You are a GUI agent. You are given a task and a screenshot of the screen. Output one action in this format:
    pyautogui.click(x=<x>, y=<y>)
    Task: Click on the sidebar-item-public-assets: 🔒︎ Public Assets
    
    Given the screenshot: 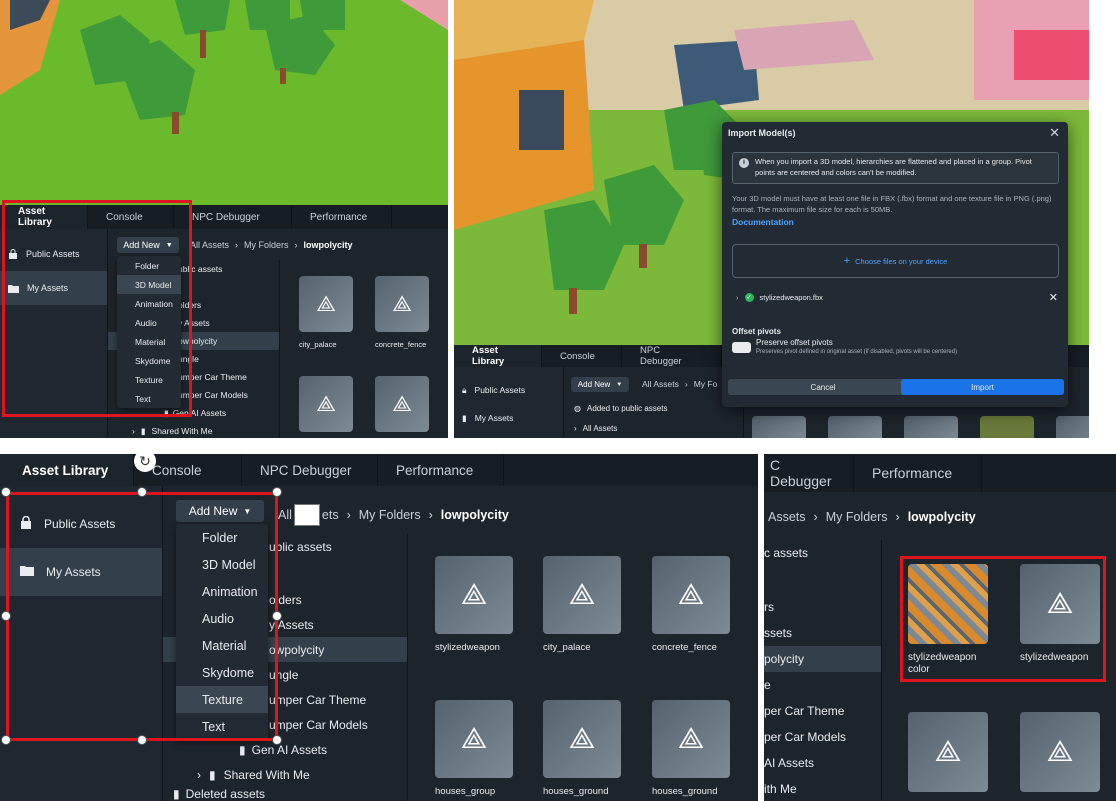 What is the action you would take?
    pyautogui.click(x=508, y=390)
    